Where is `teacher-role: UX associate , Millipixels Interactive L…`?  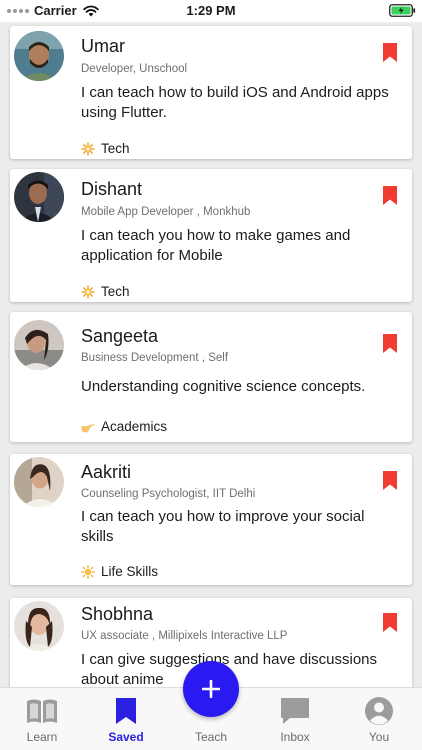
teacher-role: UX associate , Millipixels Interactive L… is located at coordinates (184, 636).